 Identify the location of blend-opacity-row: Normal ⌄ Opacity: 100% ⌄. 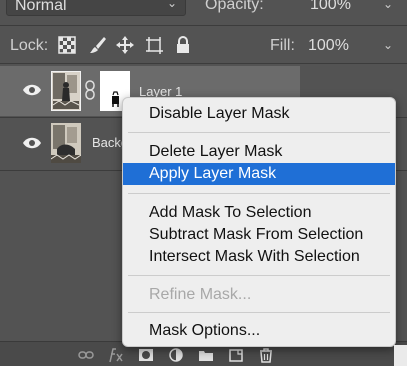
(203, 8).